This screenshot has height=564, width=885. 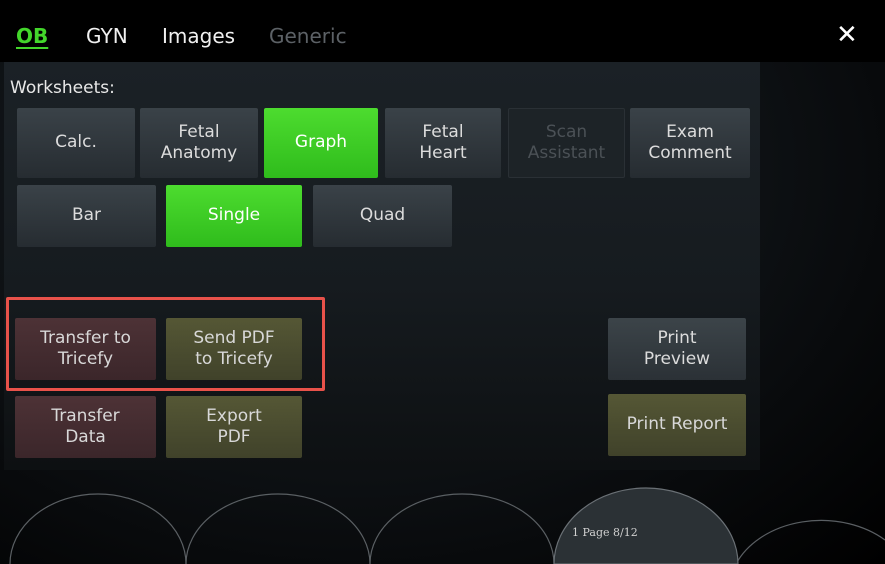 I want to click on graph-button: Graph, so click(x=321, y=143).